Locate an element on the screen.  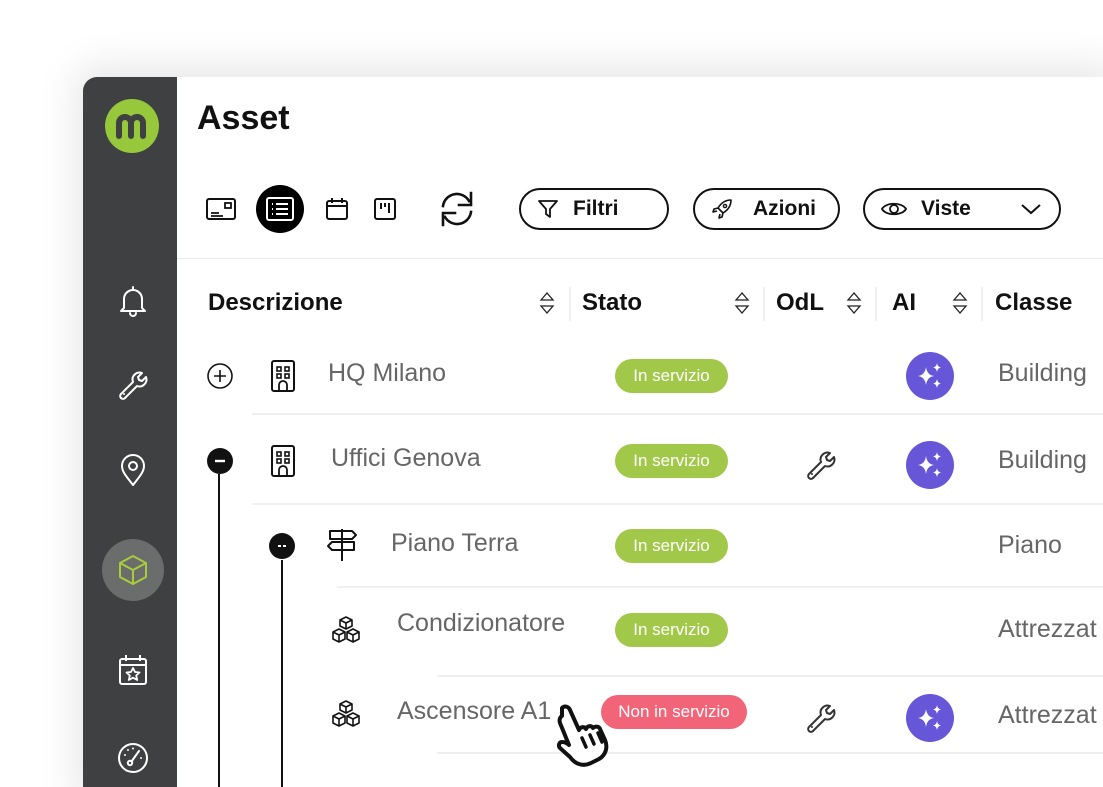
bell-icon is located at coordinates (133, 301).